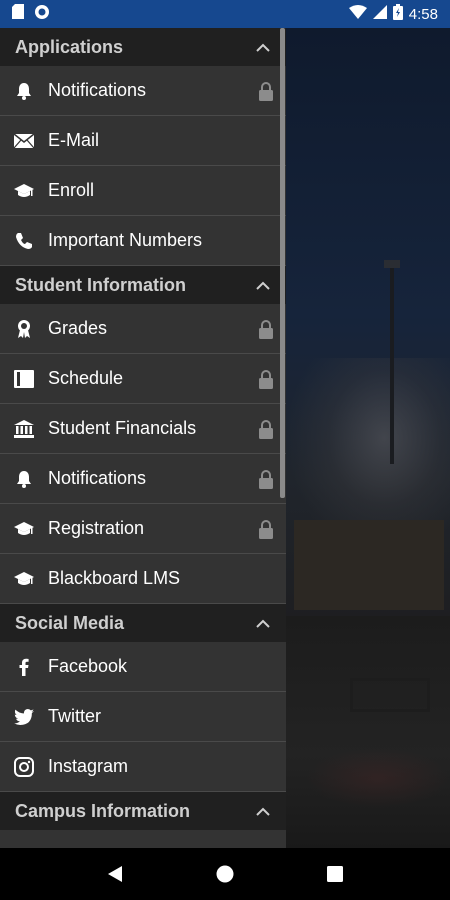 The width and height of the screenshot is (450, 900). What do you see at coordinates (100, 284) in the screenshot?
I see `section-title: Student Information` at bounding box center [100, 284].